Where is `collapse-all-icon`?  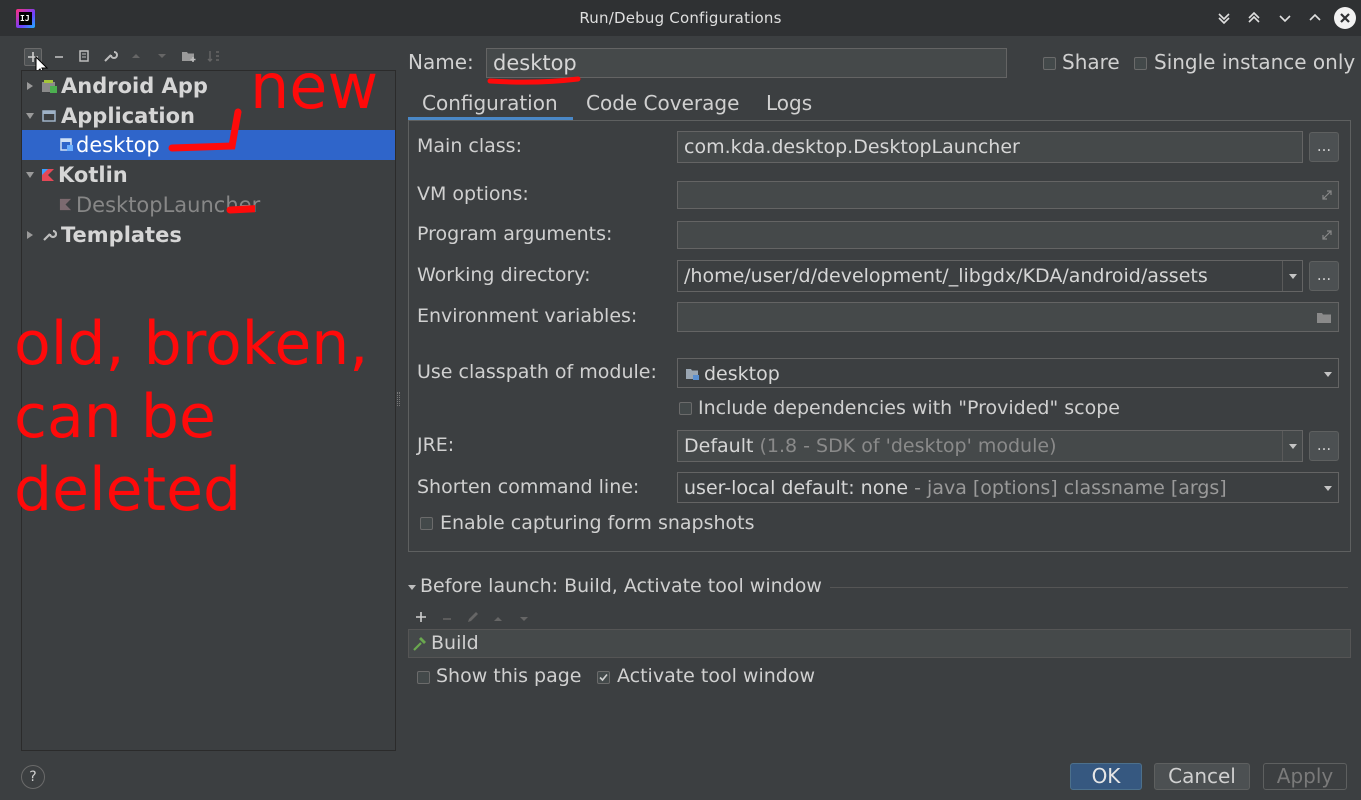 collapse-all-icon is located at coordinates (1224, 18).